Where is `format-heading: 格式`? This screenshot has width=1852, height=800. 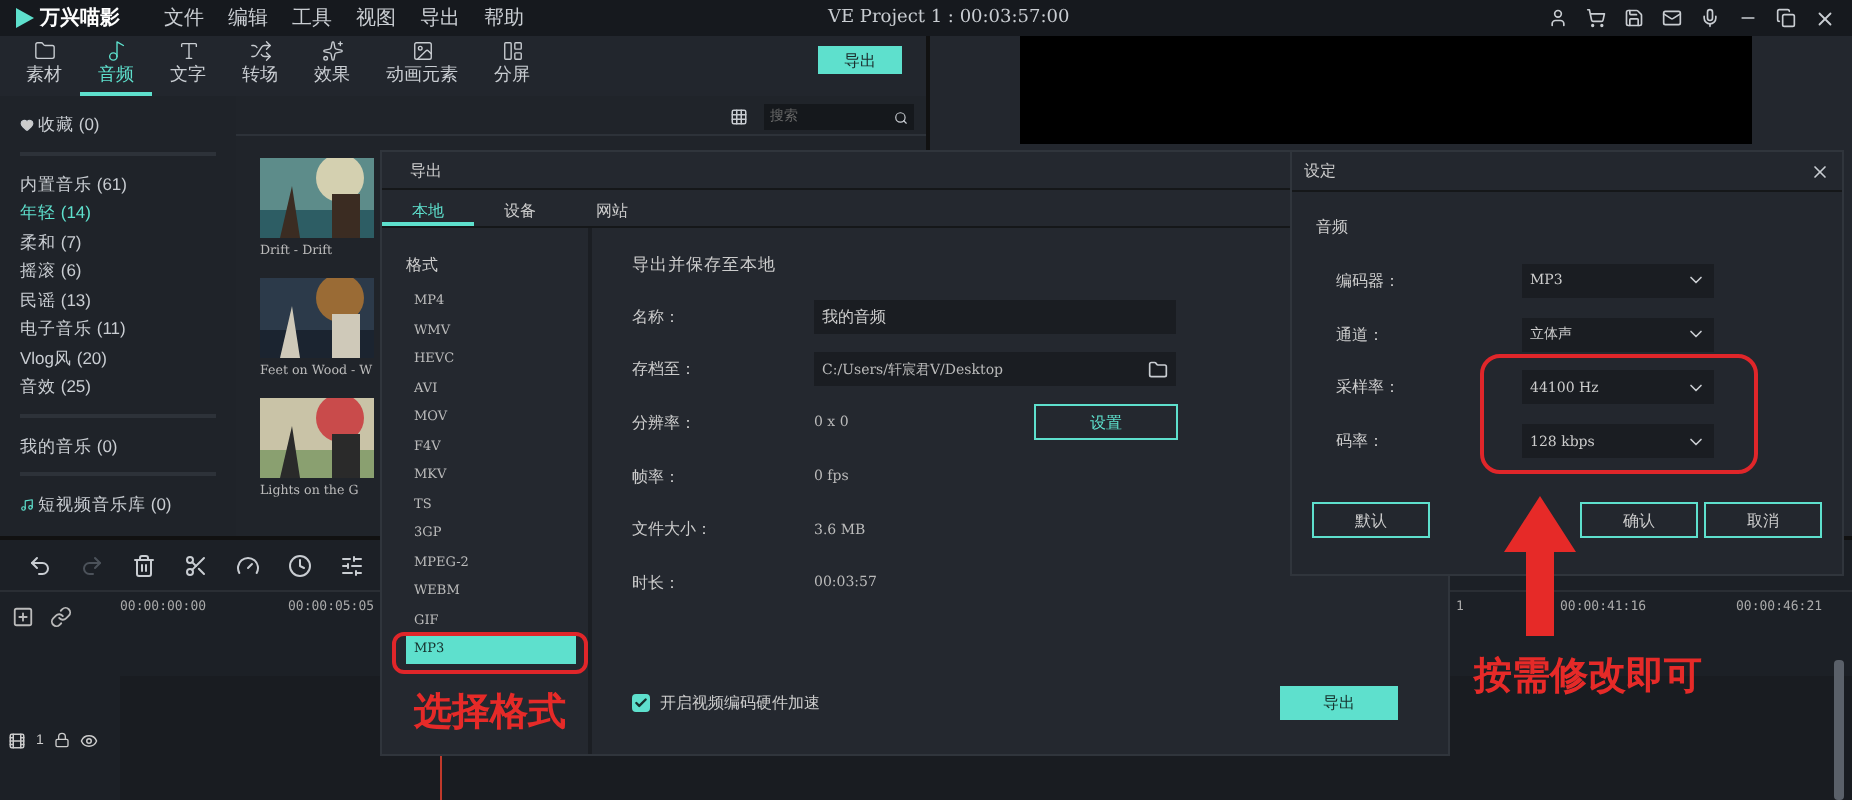 format-heading: 格式 is located at coordinates (423, 265).